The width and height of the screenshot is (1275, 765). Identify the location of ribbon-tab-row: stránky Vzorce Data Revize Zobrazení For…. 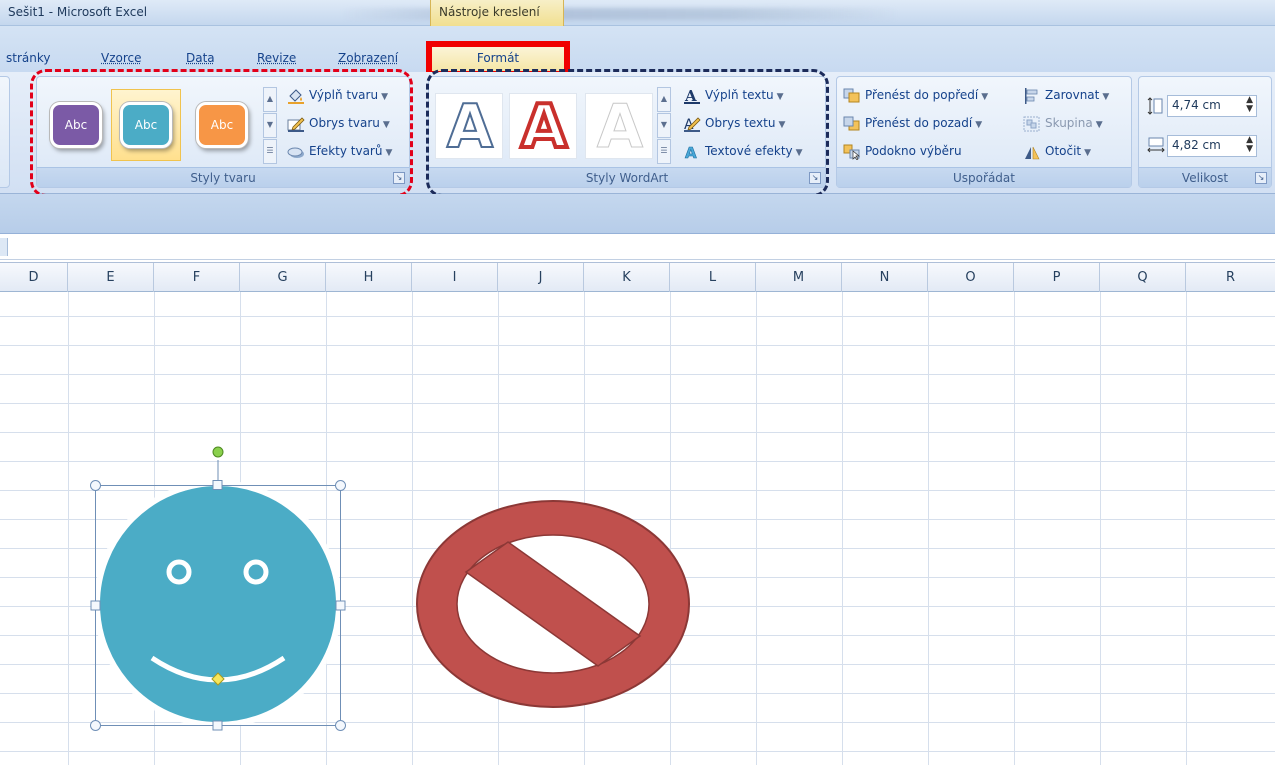
(637, 51).